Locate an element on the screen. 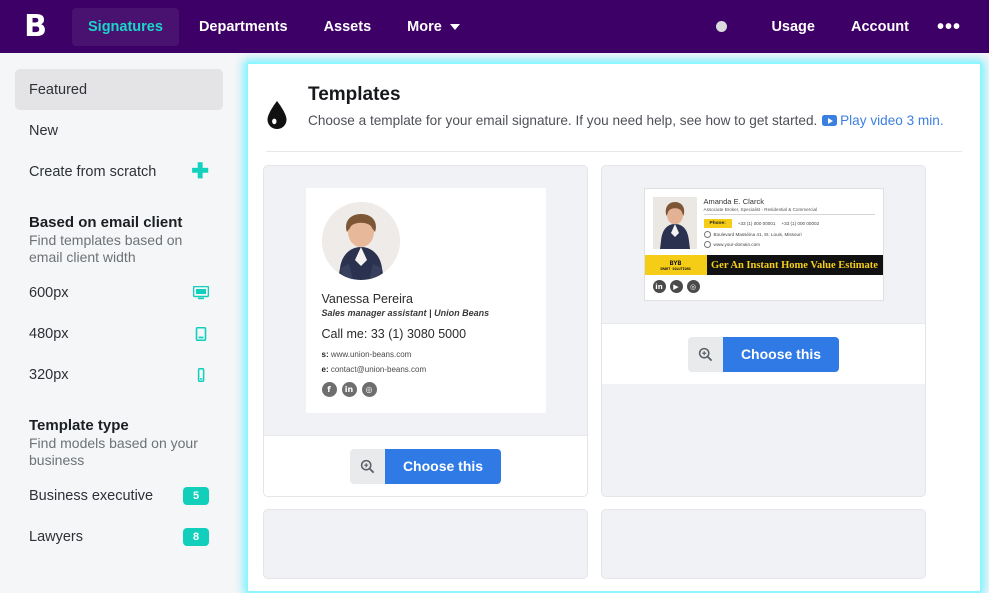 The height and width of the screenshot is (593, 989). banner-logo-primary: BYB is located at coordinates (675, 263).